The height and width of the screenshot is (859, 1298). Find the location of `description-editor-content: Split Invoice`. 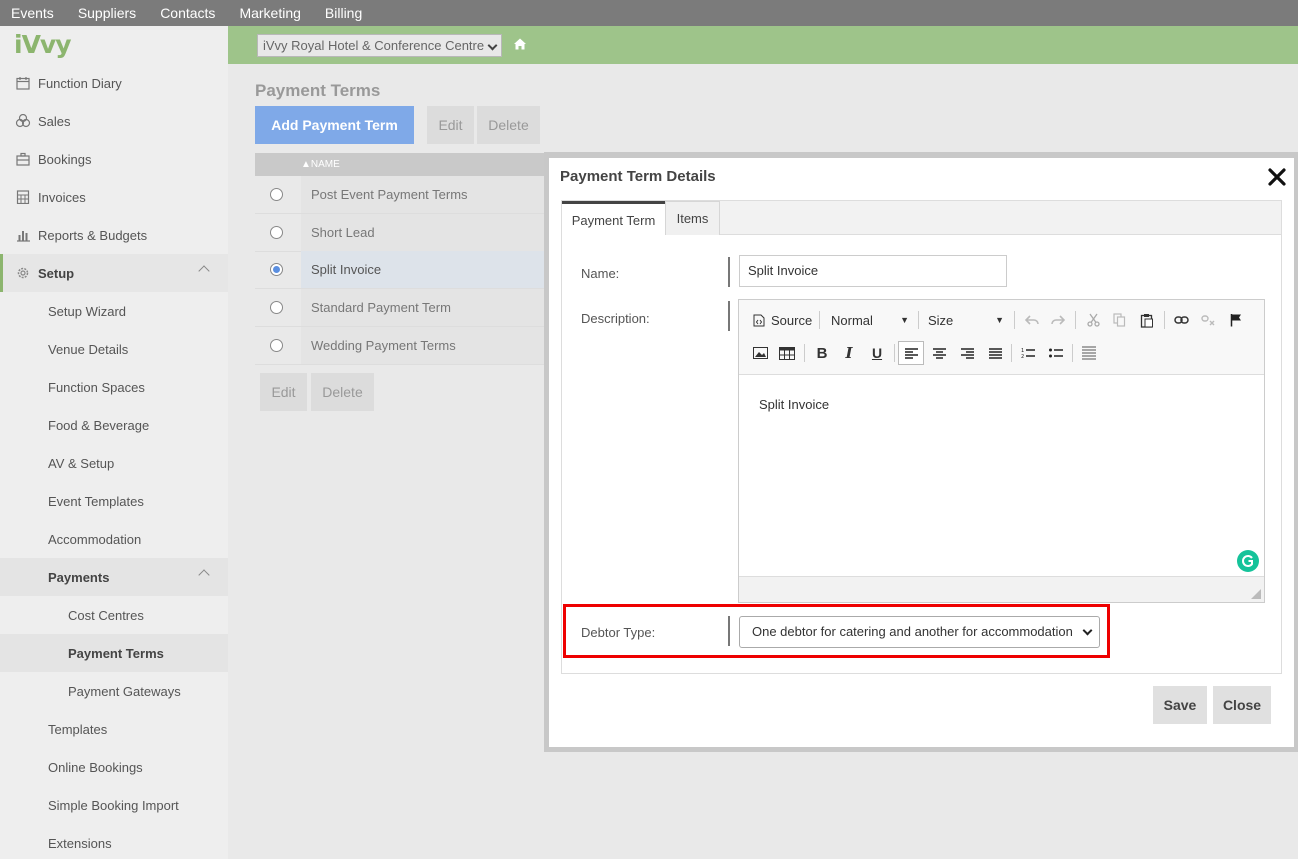

description-editor-content: Split Invoice is located at coordinates (794, 404).